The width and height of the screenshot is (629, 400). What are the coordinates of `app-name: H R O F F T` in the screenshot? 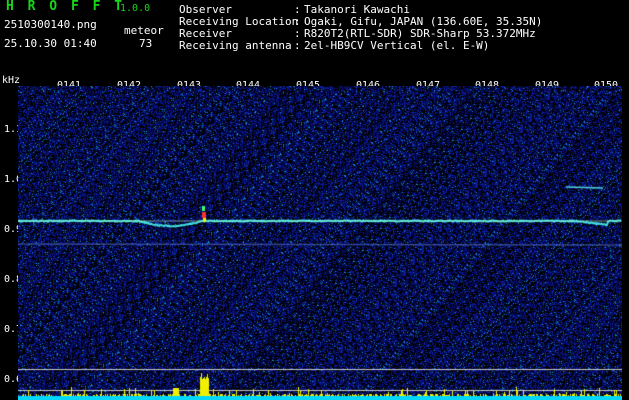 It's located at (66, 7).